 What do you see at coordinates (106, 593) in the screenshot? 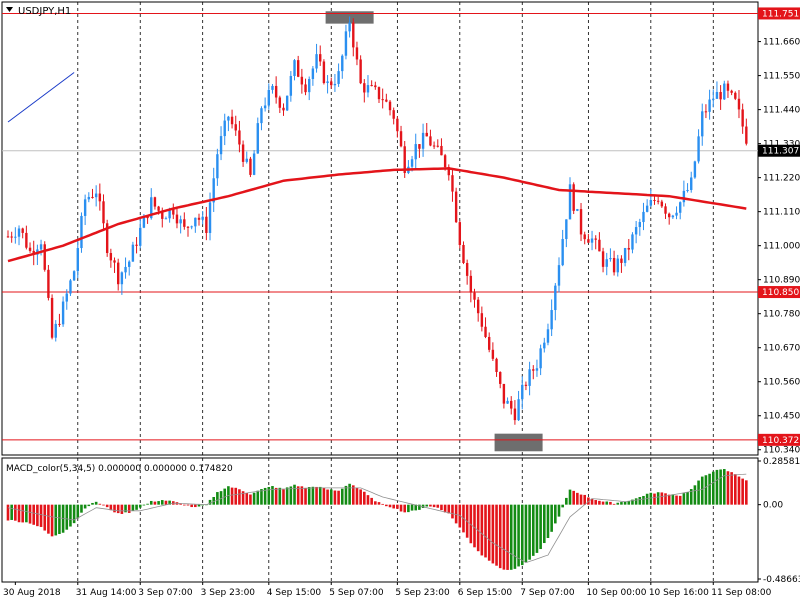
I see `time-tick-label: 31 Aug 14:00` at bounding box center [106, 593].